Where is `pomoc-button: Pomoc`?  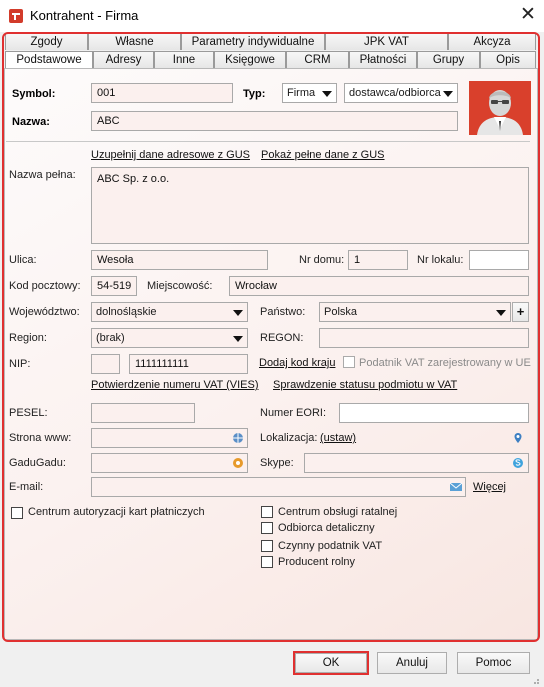
pomoc-button: Pomoc is located at coordinates (493, 663).